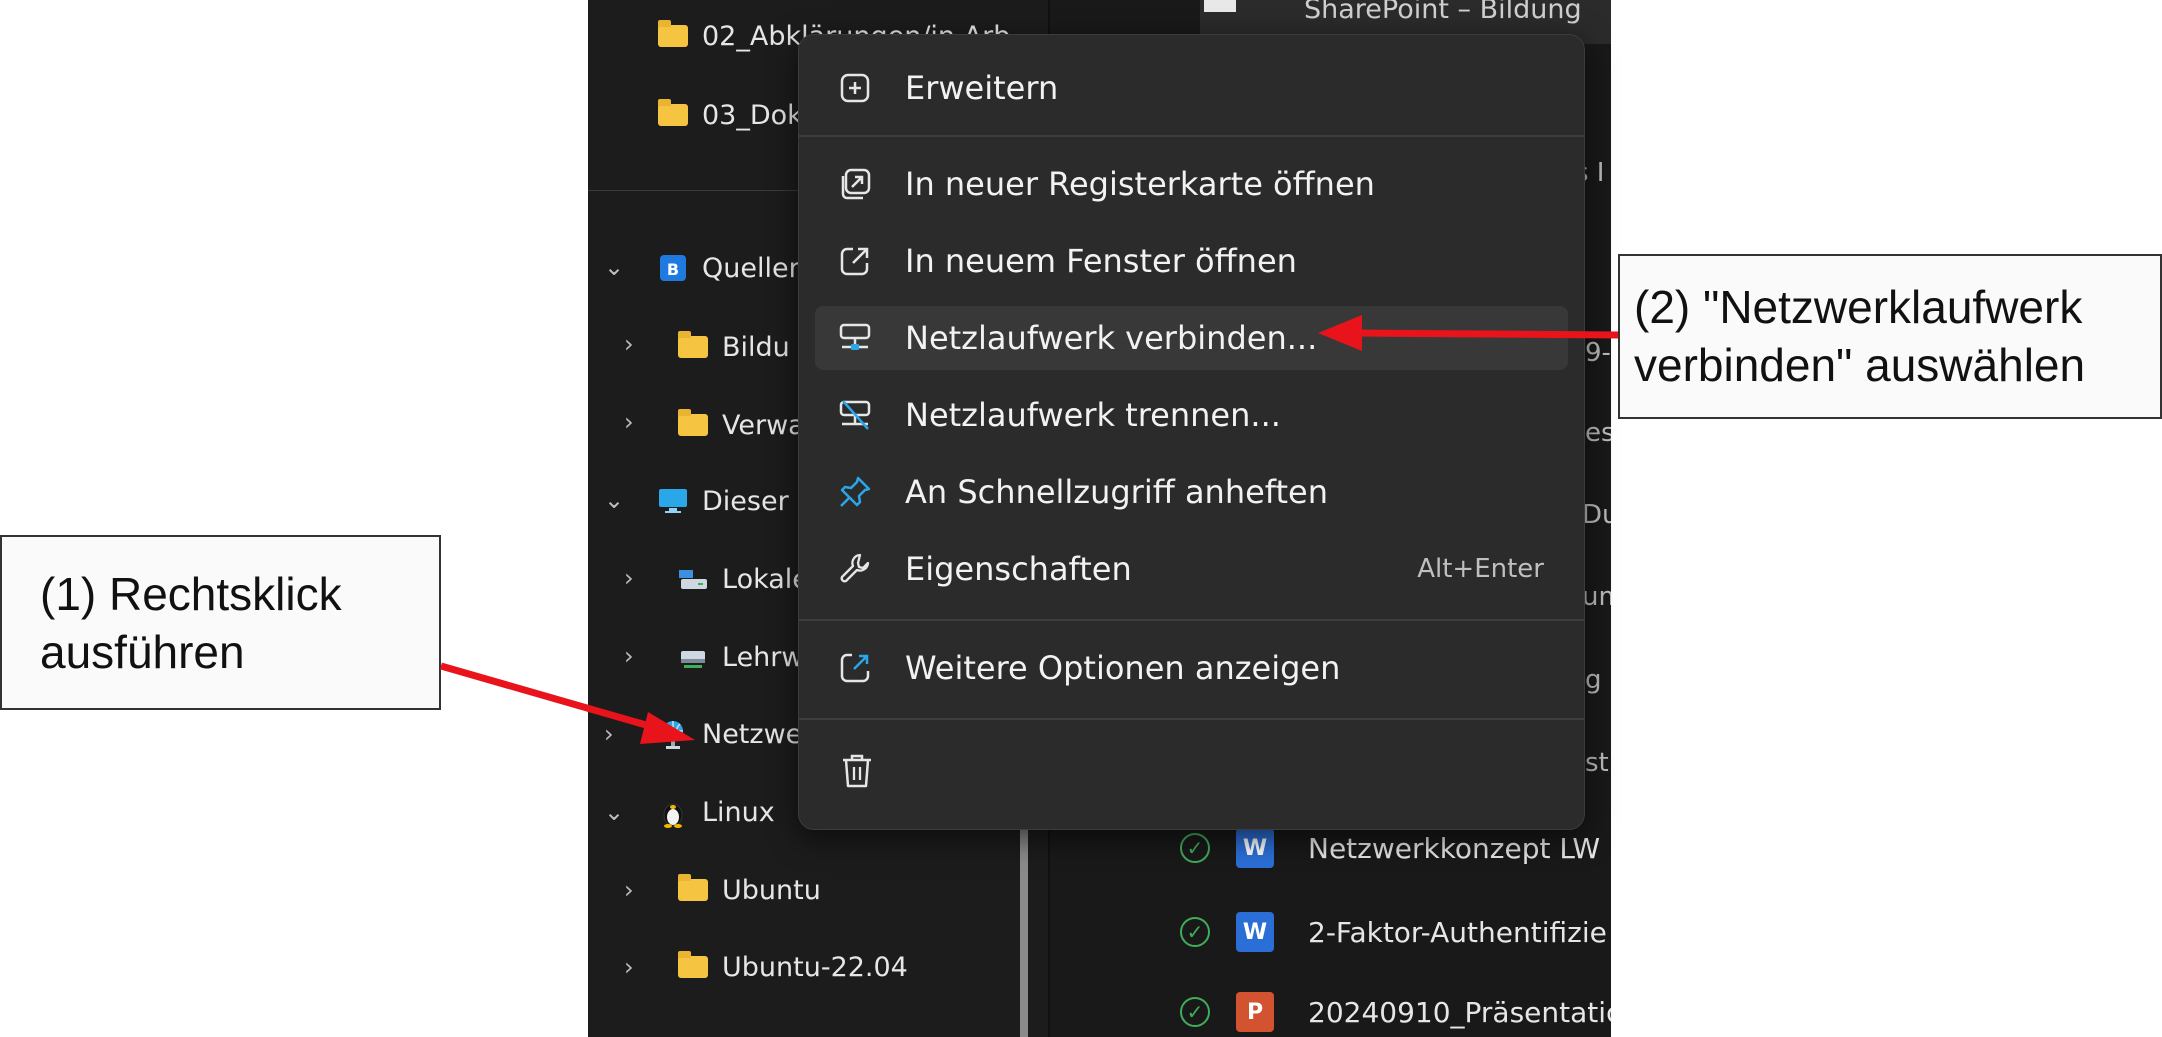  What do you see at coordinates (550, 697) in the screenshot?
I see `arrow-to-network-item` at bounding box center [550, 697].